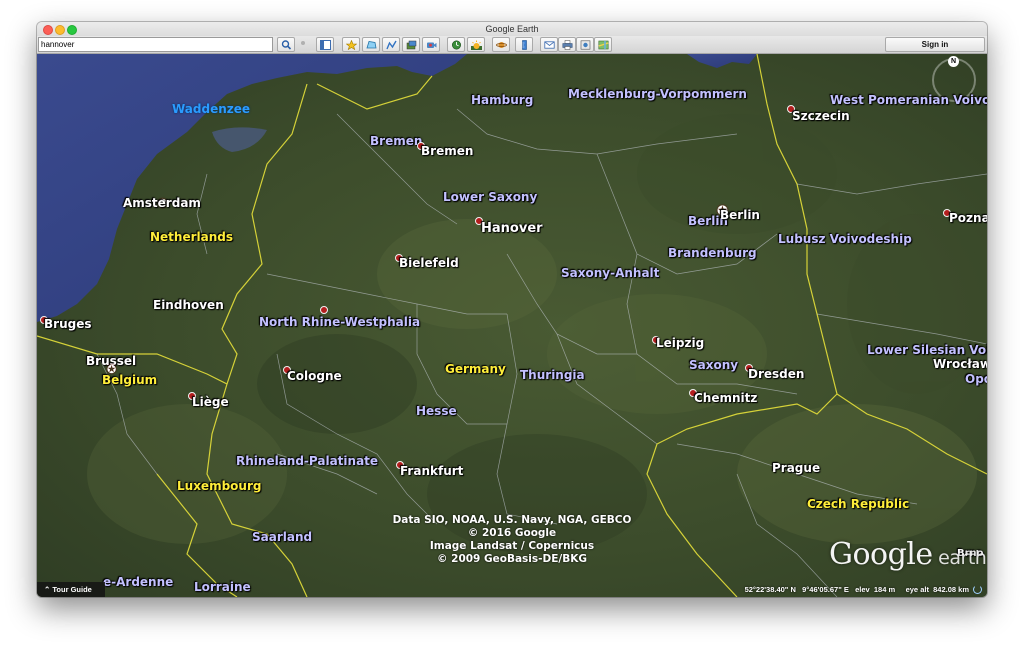 Image resolution: width=1024 pixels, height=650 pixels. I want to click on save-image-button, so click(585, 44).